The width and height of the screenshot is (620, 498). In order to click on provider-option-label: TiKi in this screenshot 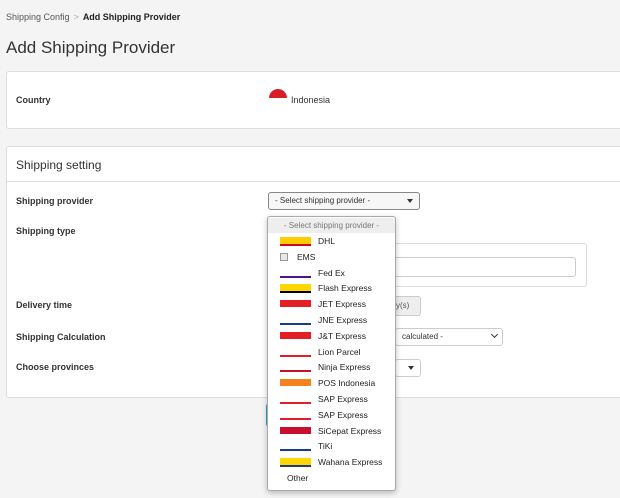, I will do `click(325, 446)`.